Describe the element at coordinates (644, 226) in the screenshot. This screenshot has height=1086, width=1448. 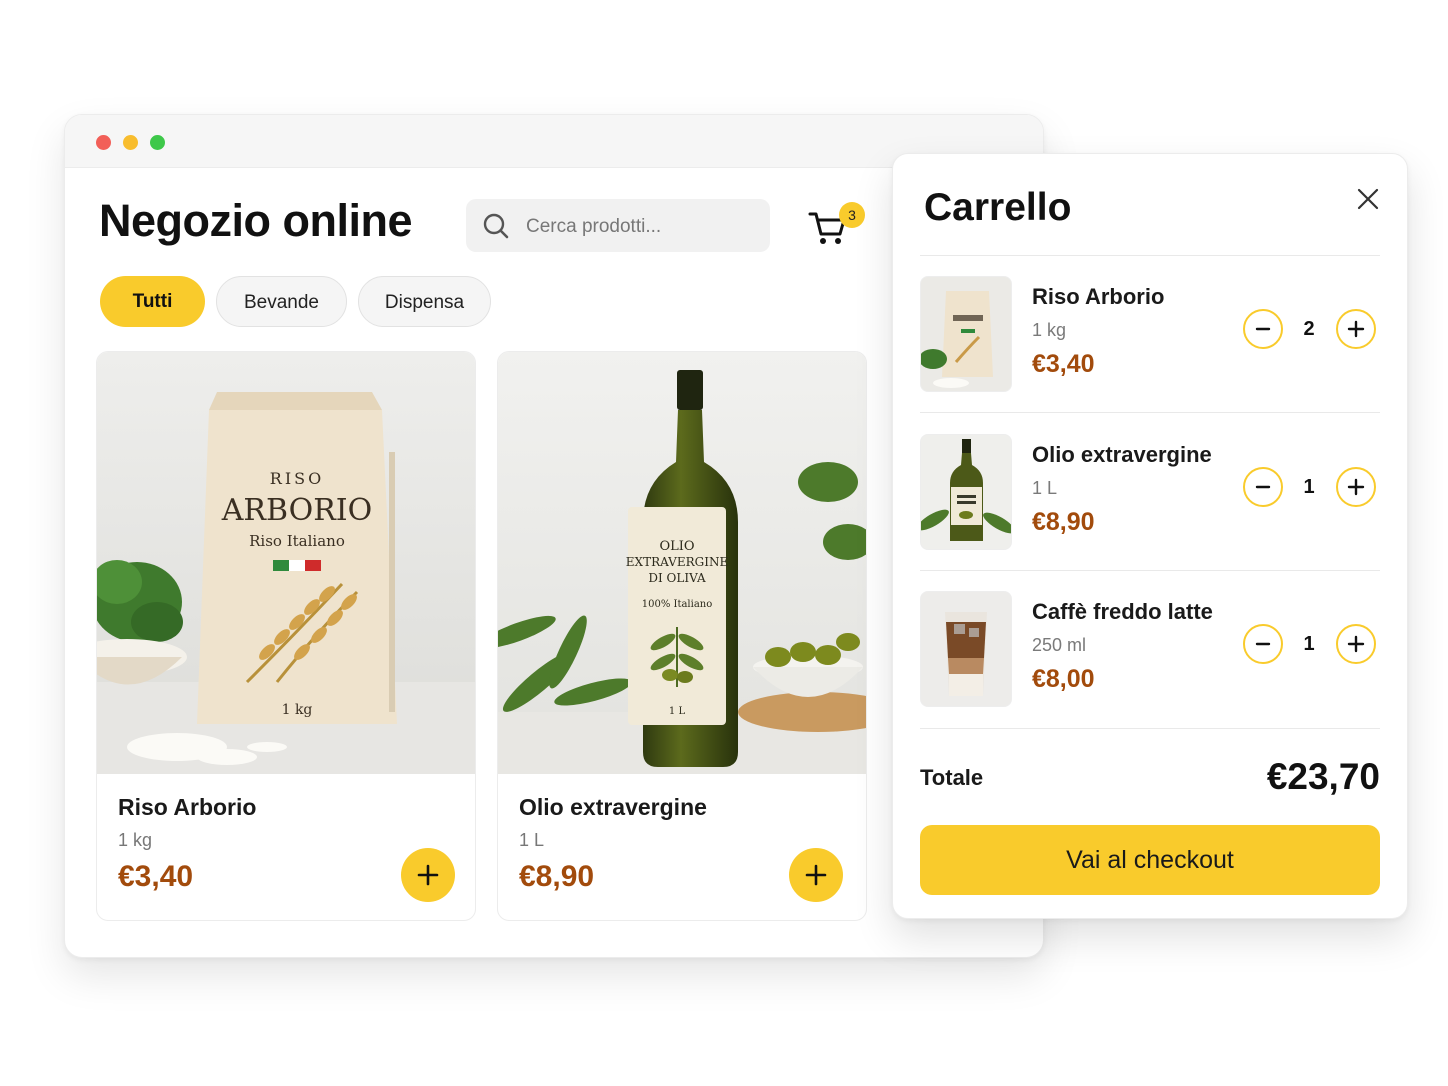
I see `search-input` at that location.